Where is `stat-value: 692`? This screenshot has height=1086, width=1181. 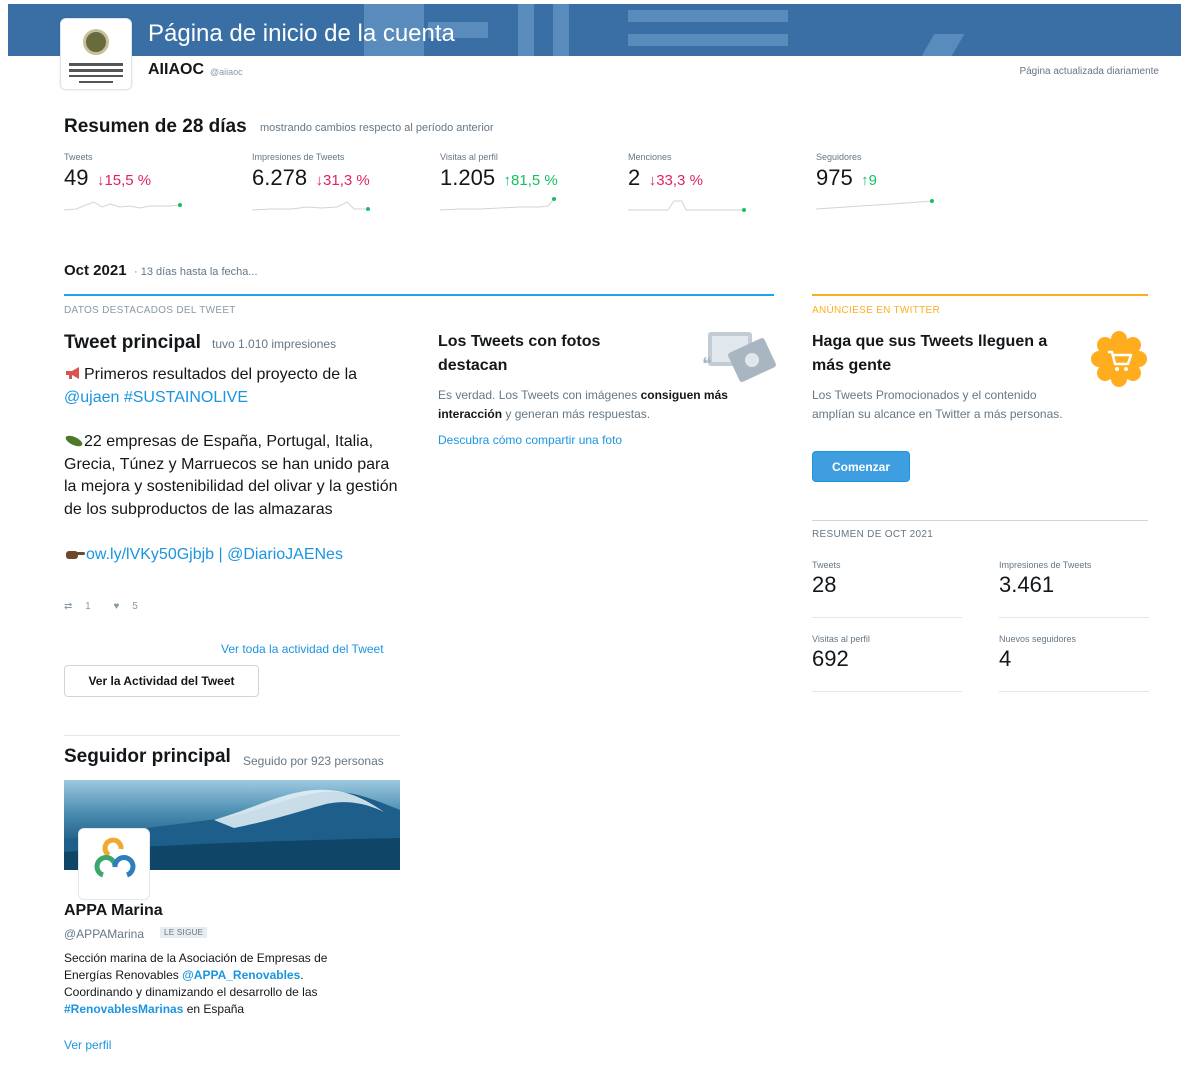 stat-value: 692 is located at coordinates (830, 658).